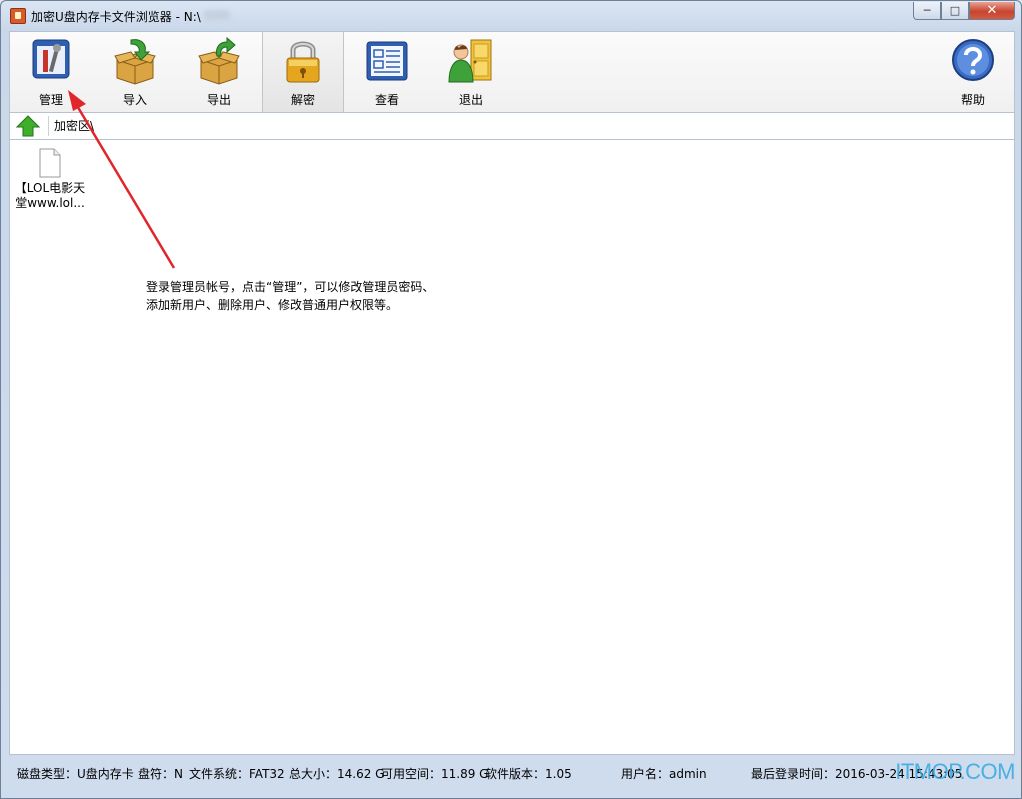 Image resolution: width=1022 pixels, height=799 pixels. What do you see at coordinates (160, 774) in the screenshot?
I see `status-drive-letter: 盘符：N` at bounding box center [160, 774].